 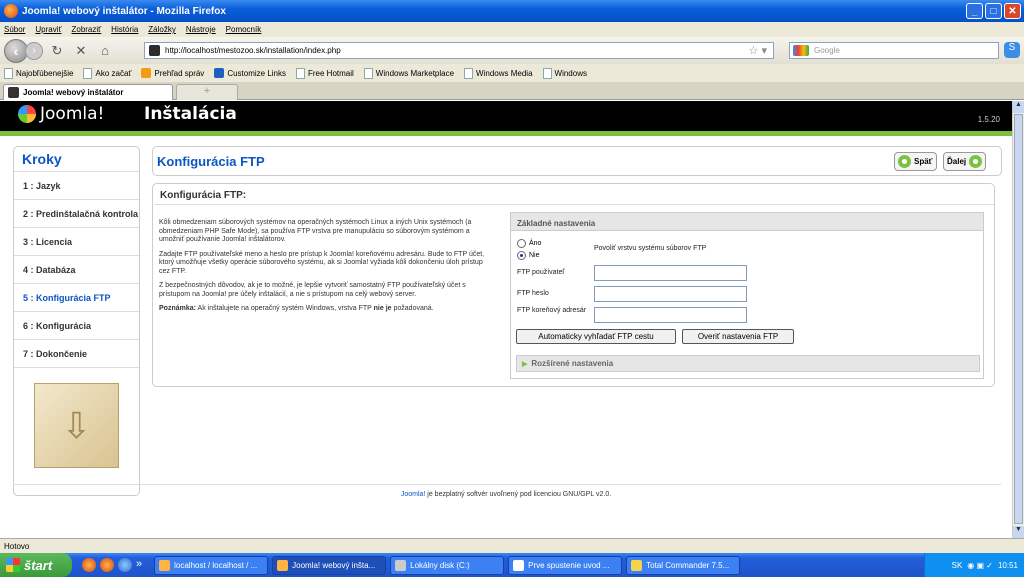 I want to click on scroll-up-icon: ▲, so click(x=1018, y=107).